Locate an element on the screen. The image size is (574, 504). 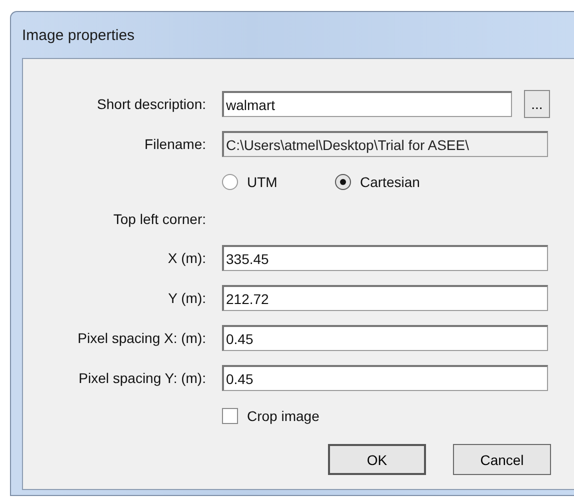
field-label: X (m): is located at coordinates (186, 258).